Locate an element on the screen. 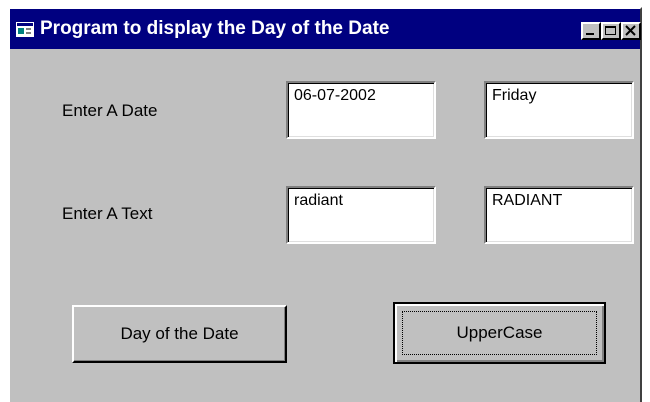 This screenshot has width=650, height=402. day-of-the-date-button-label: Day of the Date is located at coordinates (179, 333).